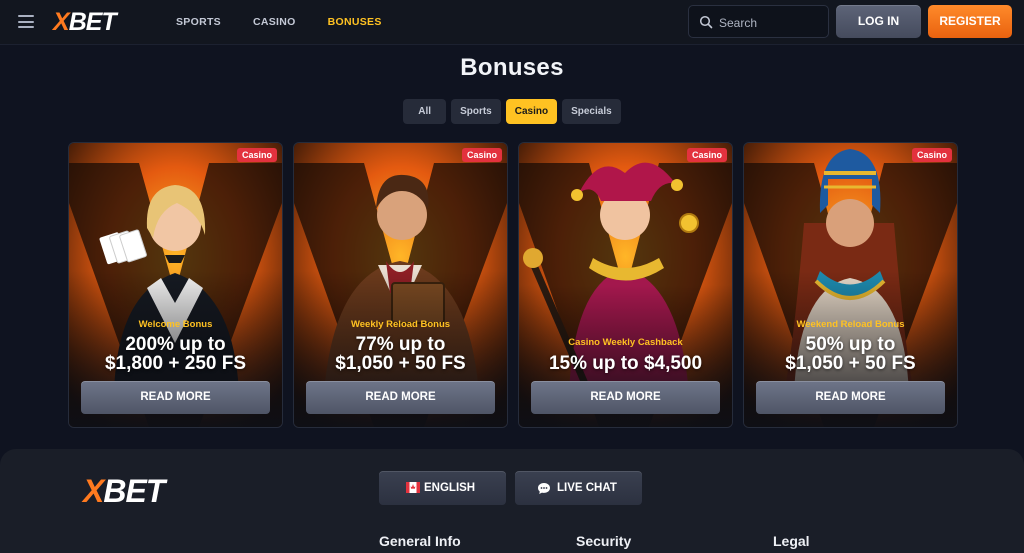 This screenshot has height=553, width=1024. I want to click on language-button: ENGLISH, so click(442, 488).